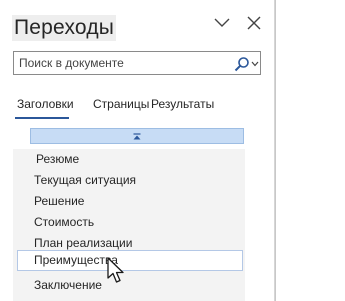  What do you see at coordinates (130, 260) in the screenshot?
I see `heading-item-benefits: Преимущества` at bounding box center [130, 260].